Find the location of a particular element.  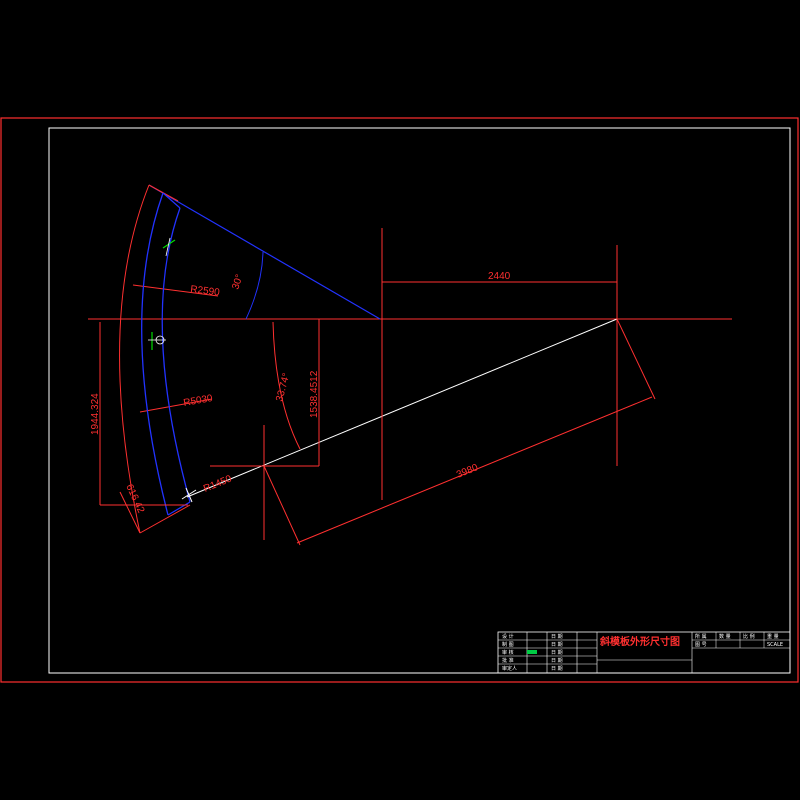

tb-header-2: 数 量 is located at coordinates (725, 636).